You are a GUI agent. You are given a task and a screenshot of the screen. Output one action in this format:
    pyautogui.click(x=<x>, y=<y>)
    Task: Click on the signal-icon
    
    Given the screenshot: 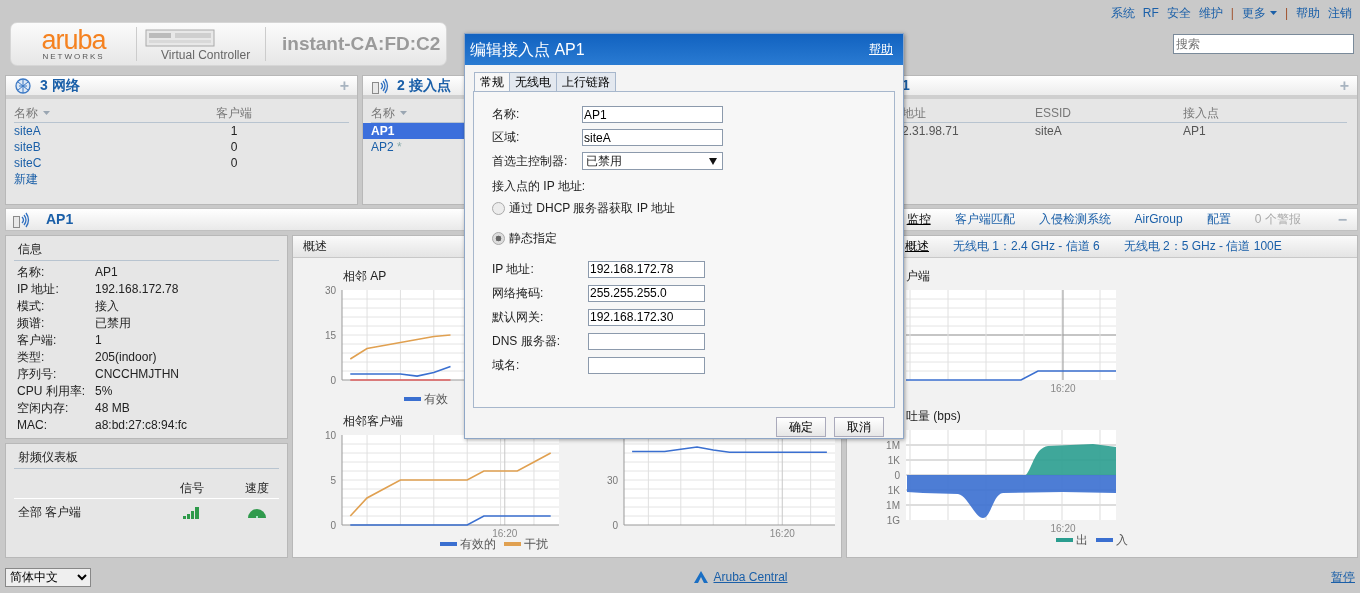 What is the action you would take?
    pyautogui.click(x=191, y=513)
    